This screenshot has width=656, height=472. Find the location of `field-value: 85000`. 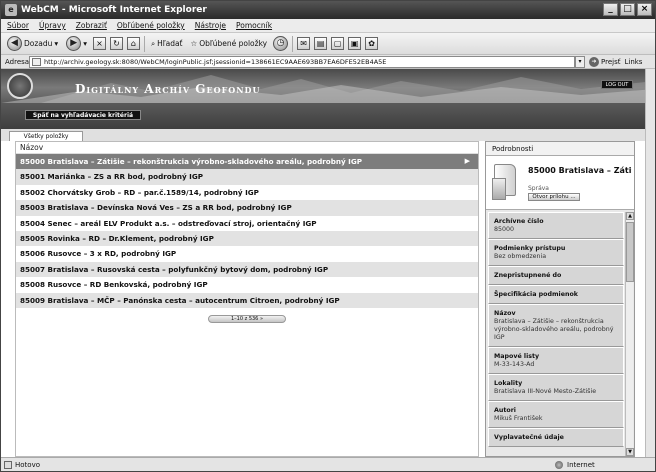

field-value: 85000 is located at coordinates (504, 229).